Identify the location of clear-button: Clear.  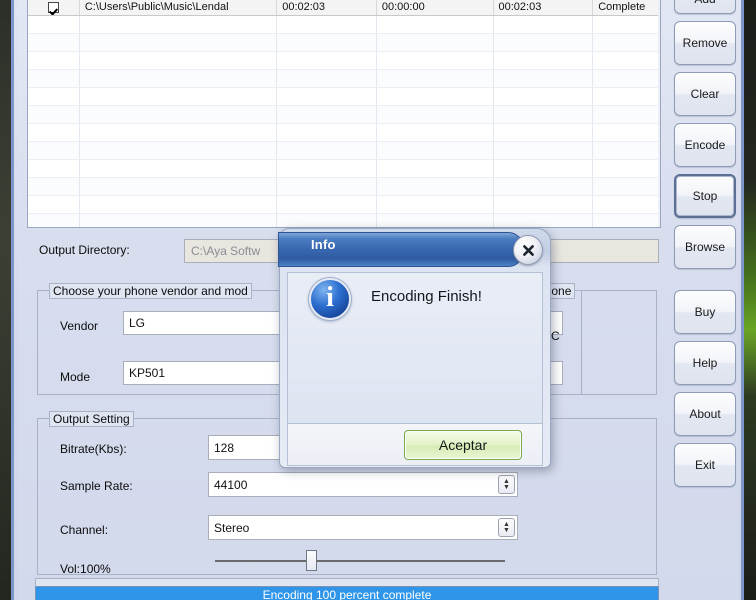
(705, 94).